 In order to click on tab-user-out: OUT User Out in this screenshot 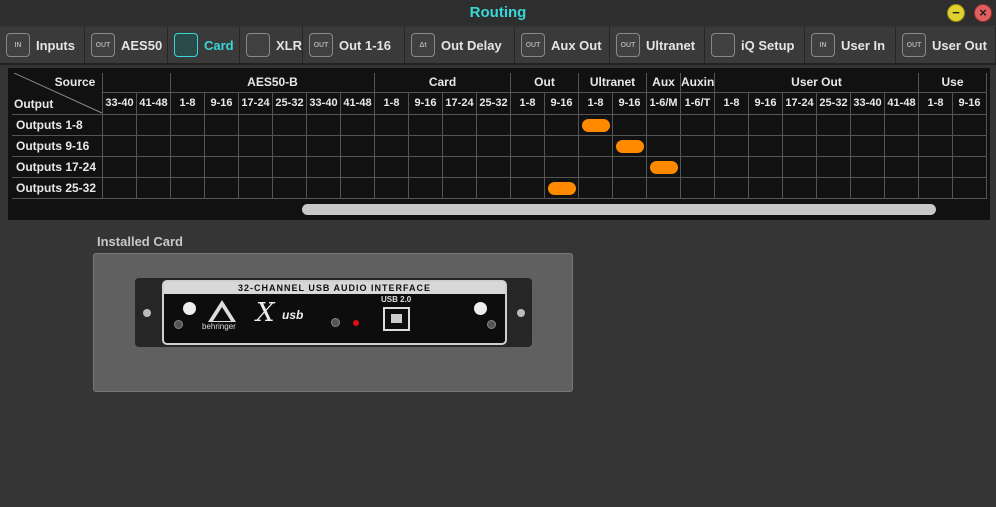, I will do `click(946, 45)`.